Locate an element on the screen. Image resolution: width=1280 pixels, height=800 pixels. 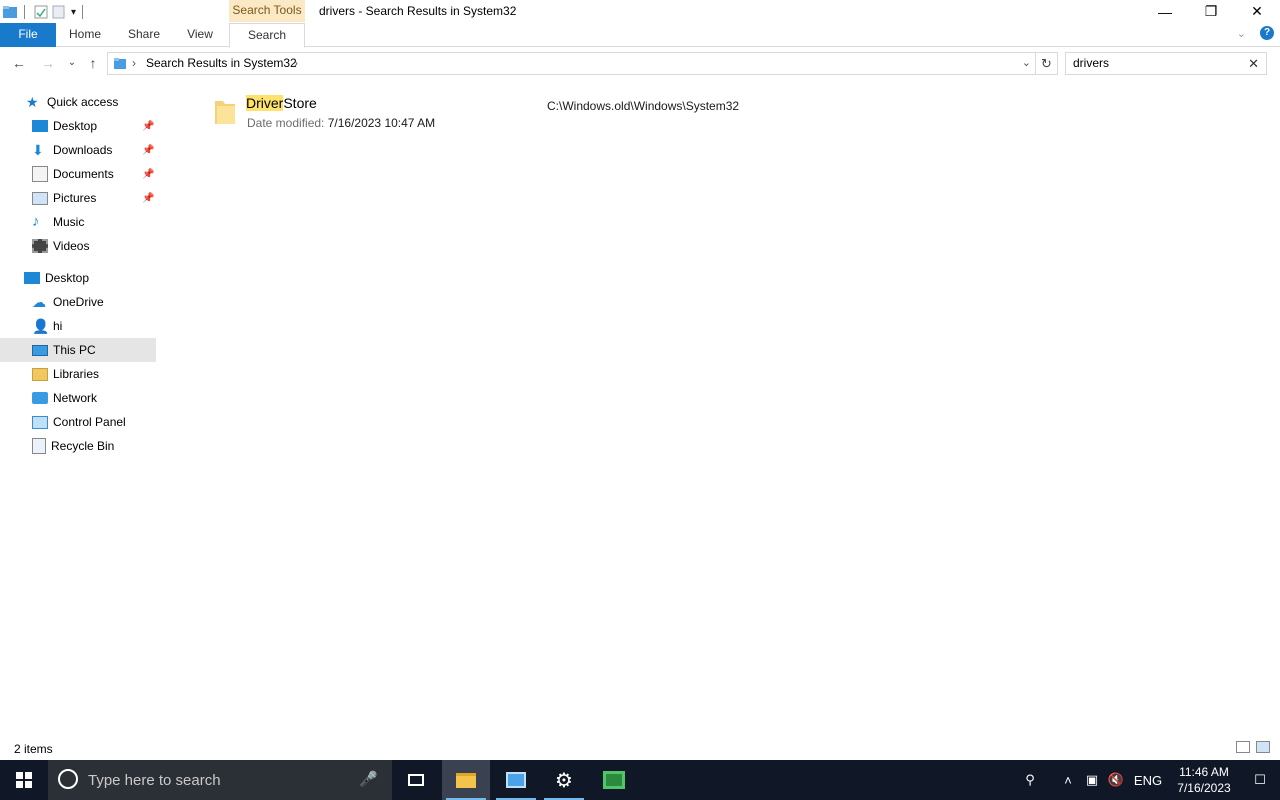
windows-logo-icon is located at coordinates (24, 780).